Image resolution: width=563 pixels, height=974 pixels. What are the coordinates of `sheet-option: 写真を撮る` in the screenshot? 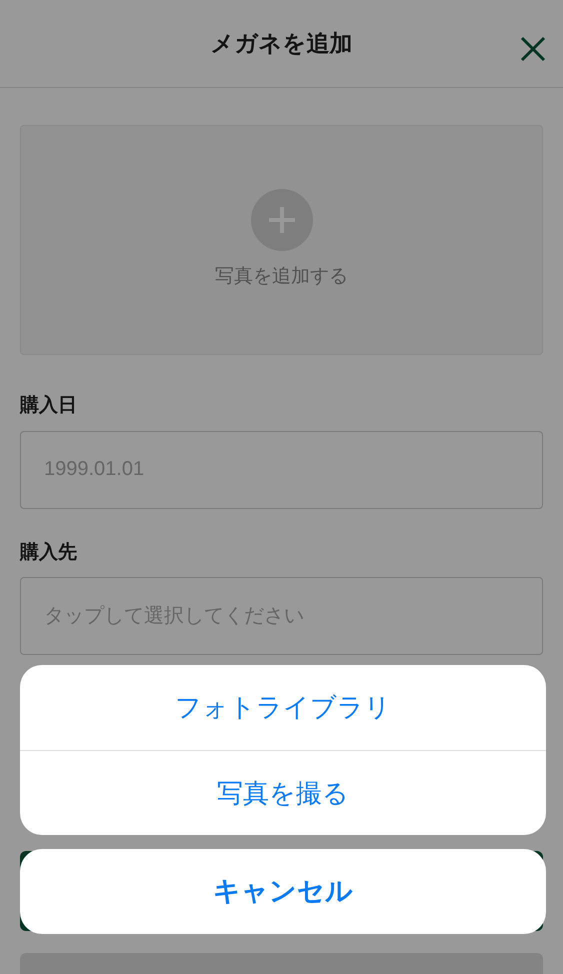 It's located at (283, 792).